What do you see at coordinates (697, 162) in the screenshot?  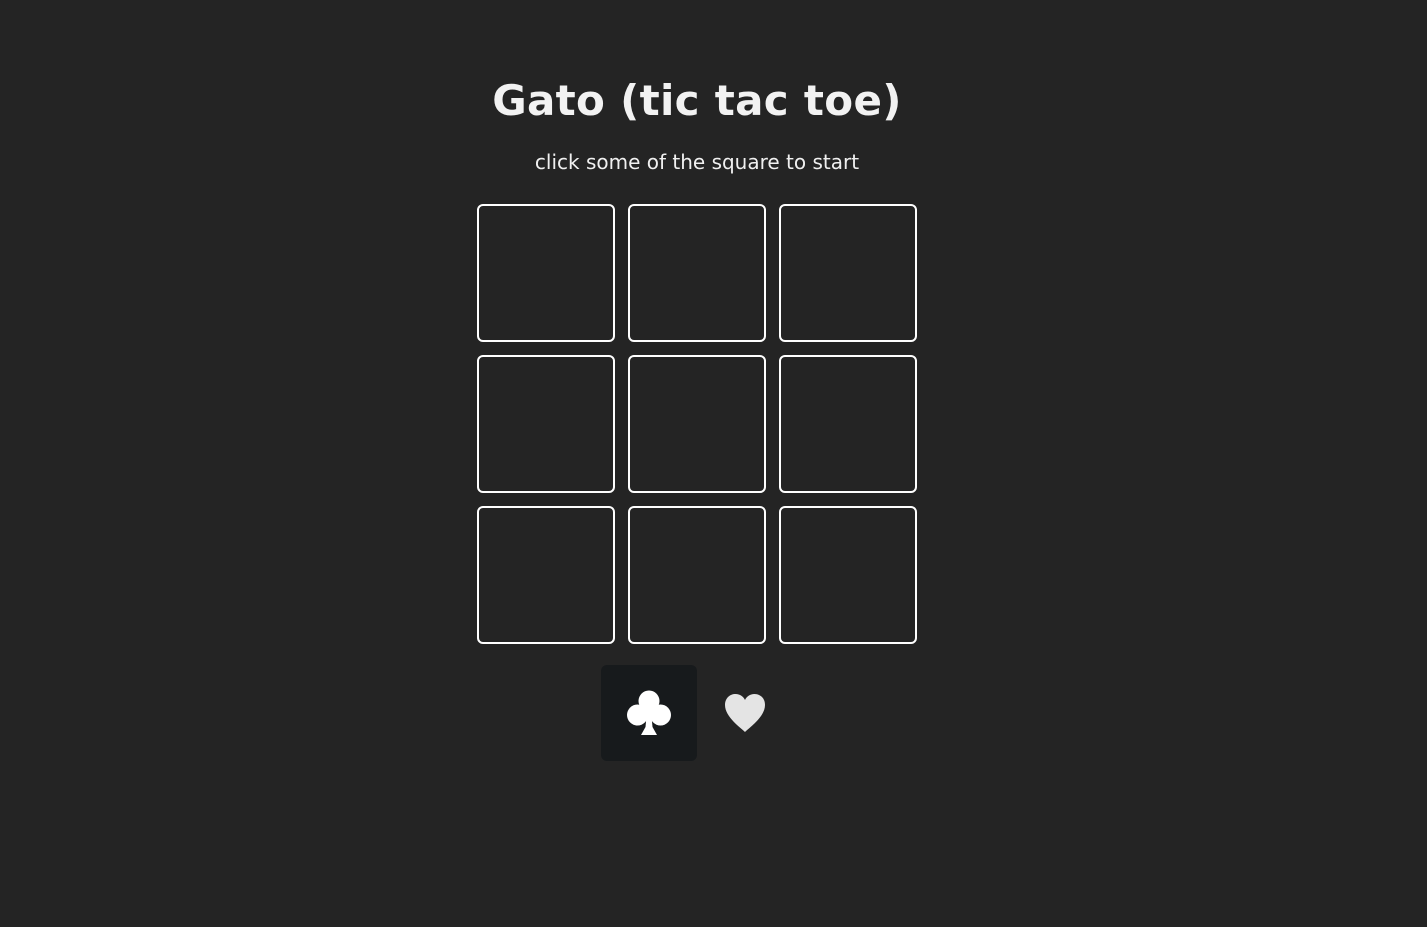 I see `instruction-text: click some of the square to start` at bounding box center [697, 162].